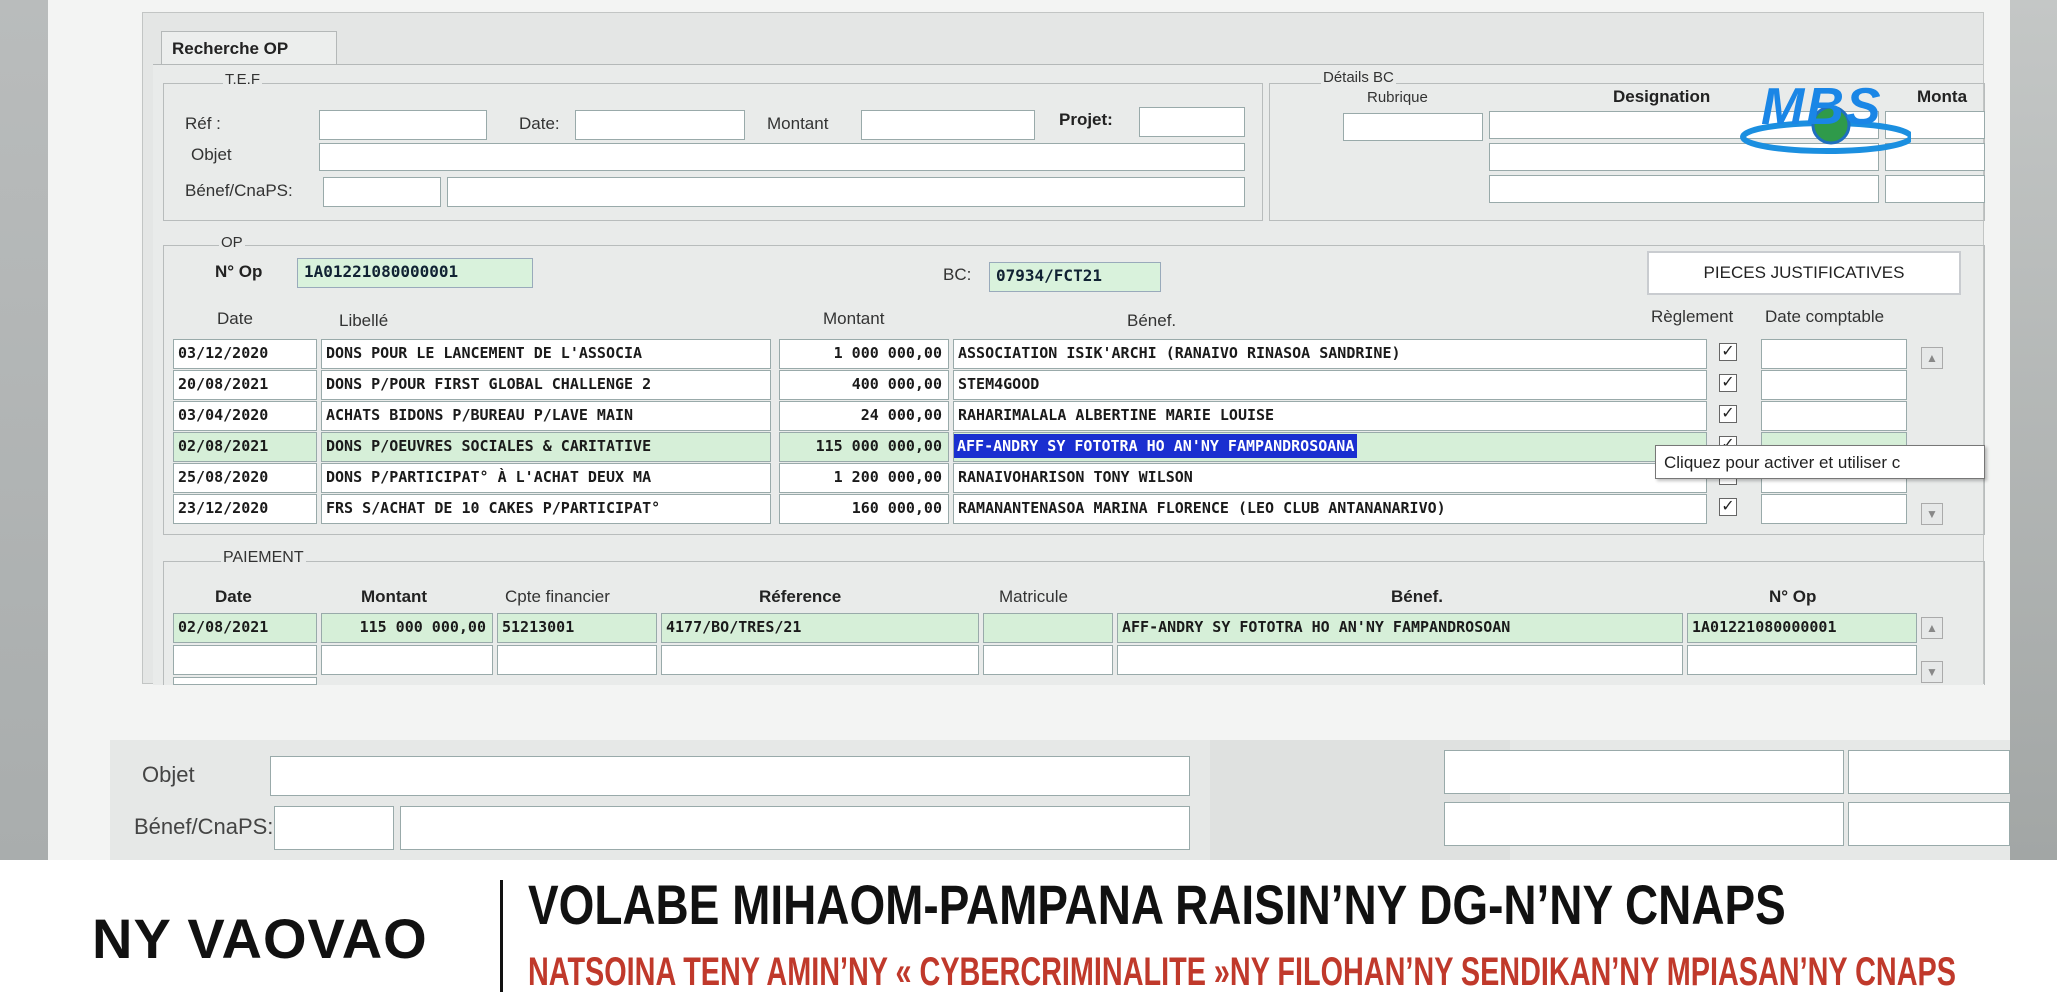  I want to click on op-row-3-montant: 115 000 000,00, so click(864, 447).